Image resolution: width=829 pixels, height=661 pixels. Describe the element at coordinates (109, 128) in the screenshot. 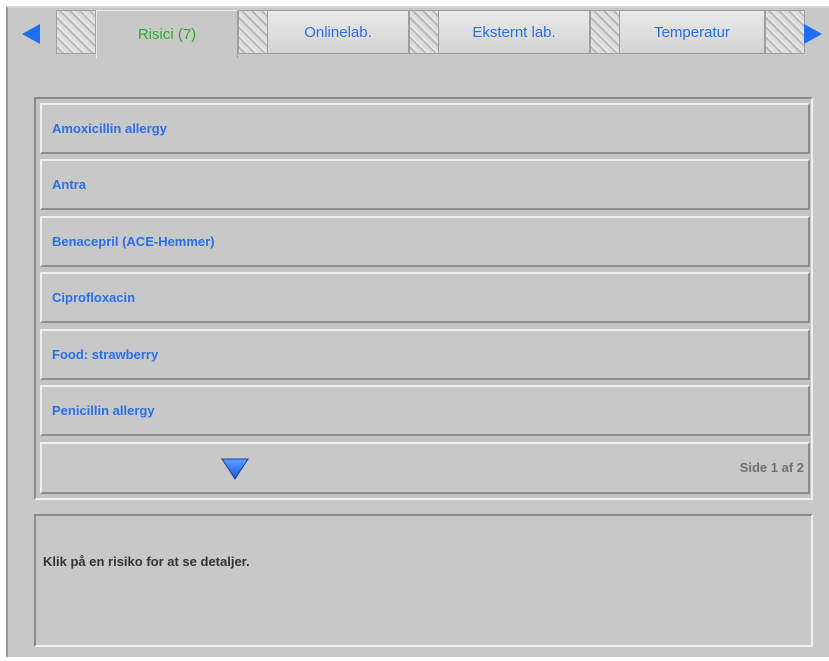

I see `risk-item-label: Amoxicillin allergy` at that location.